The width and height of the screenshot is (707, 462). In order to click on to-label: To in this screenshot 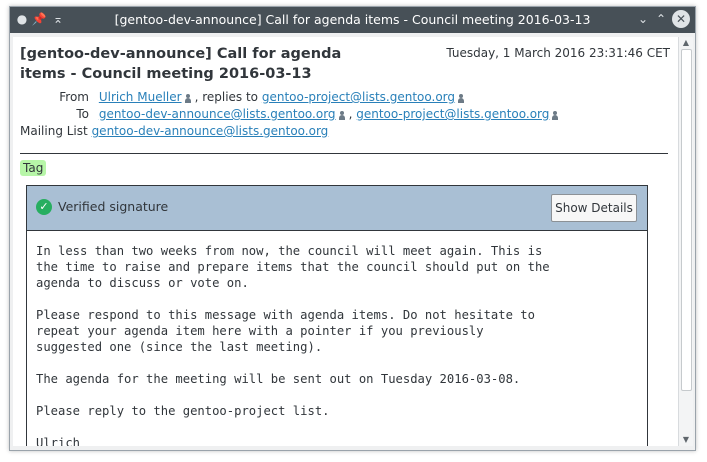, I will do `click(82, 114)`.